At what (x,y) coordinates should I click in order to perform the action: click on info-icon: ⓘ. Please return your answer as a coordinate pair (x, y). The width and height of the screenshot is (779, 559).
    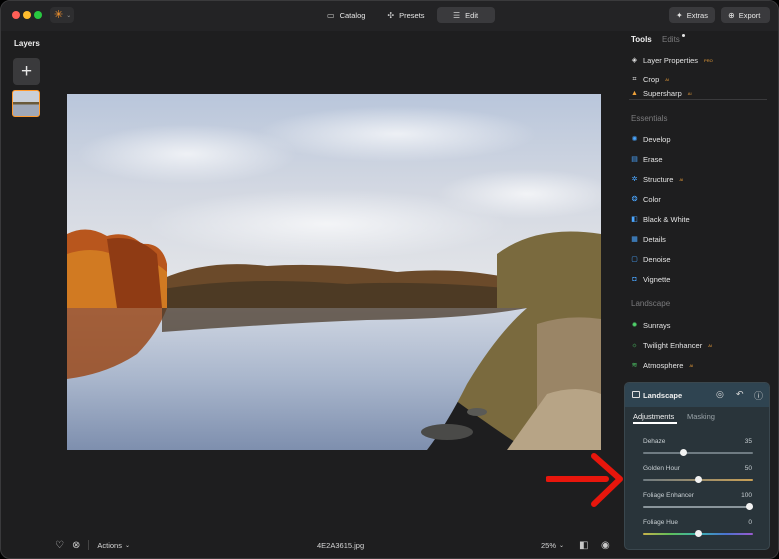
    Looking at the image, I should click on (758, 395).